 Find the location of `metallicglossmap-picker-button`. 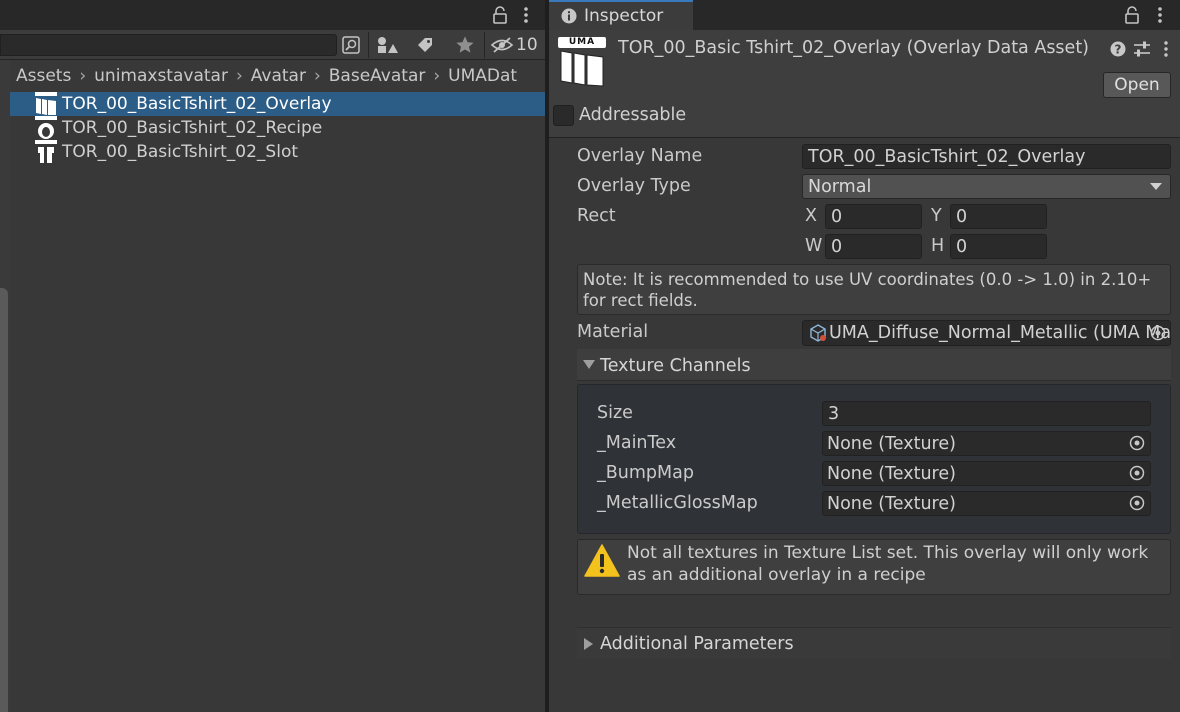

metallicglossmap-picker-button is located at coordinates (1137, 503).